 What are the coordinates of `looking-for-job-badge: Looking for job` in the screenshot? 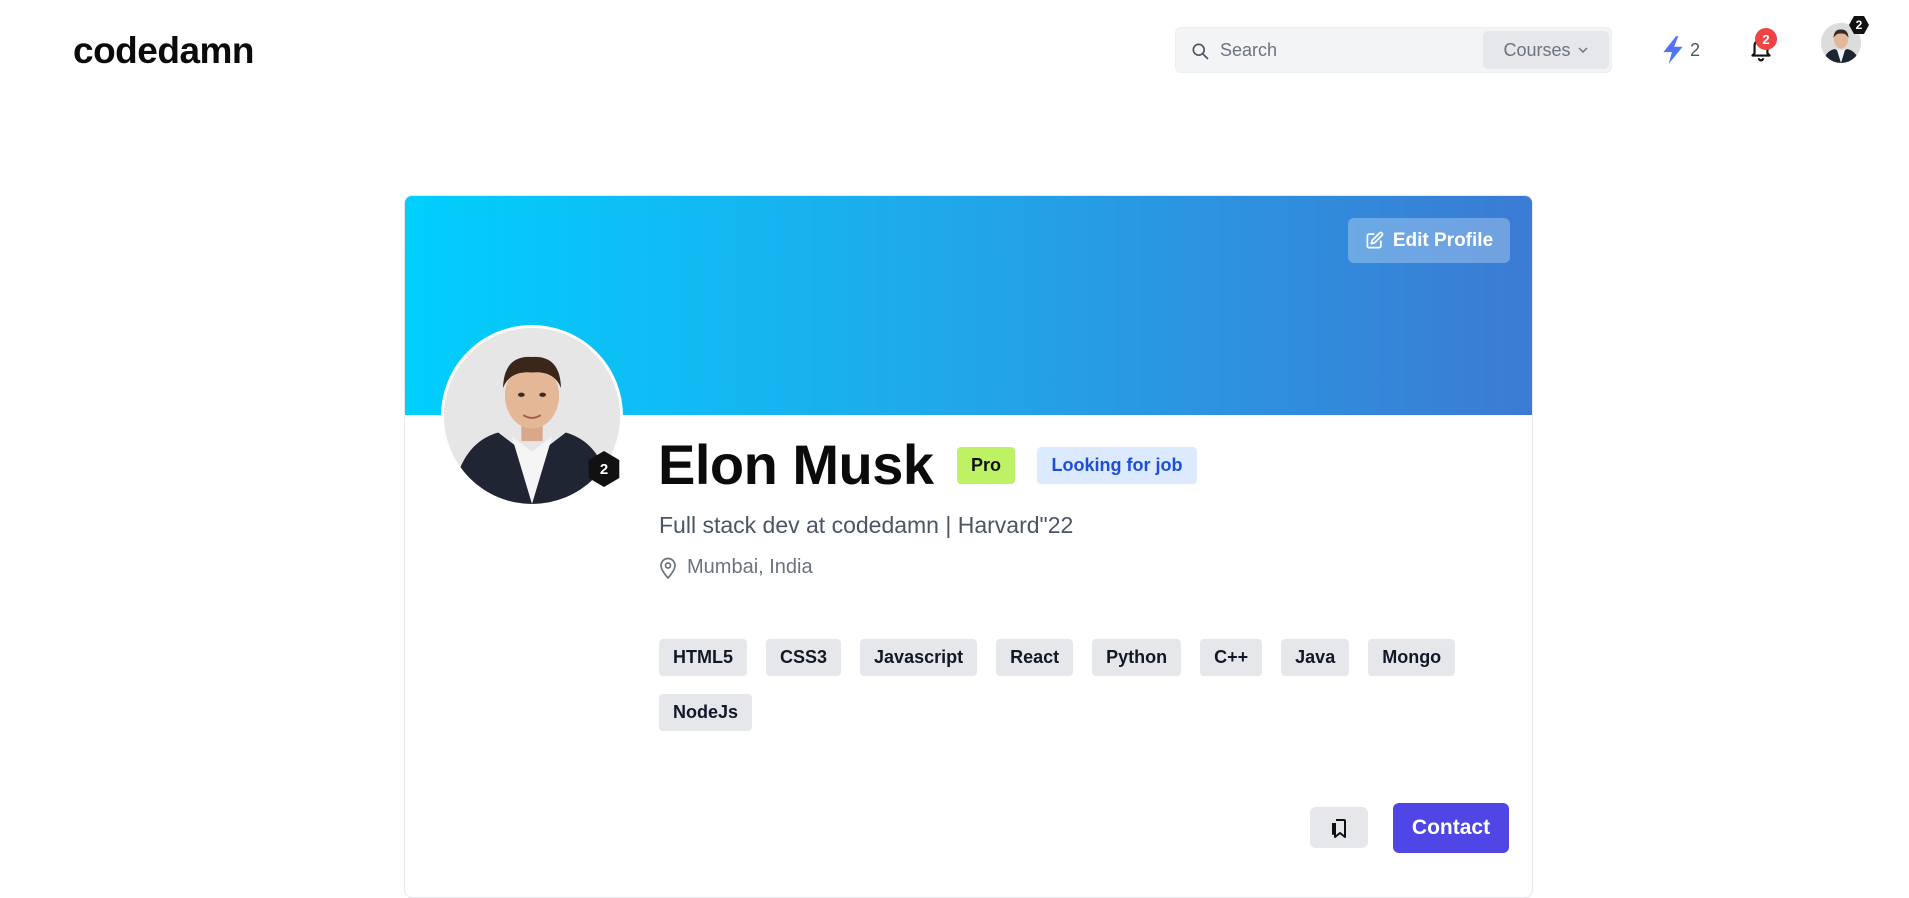 It's located at (1117, 465).